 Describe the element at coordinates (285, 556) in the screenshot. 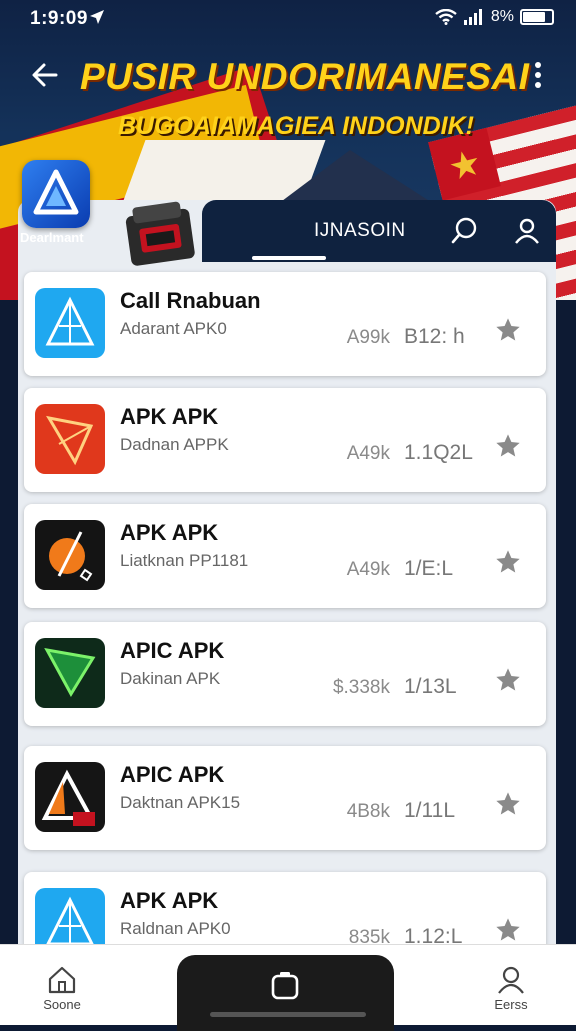

I see `app-list-item: APK APK Liatknan PP1181 A49k 1/E:L` at that location.